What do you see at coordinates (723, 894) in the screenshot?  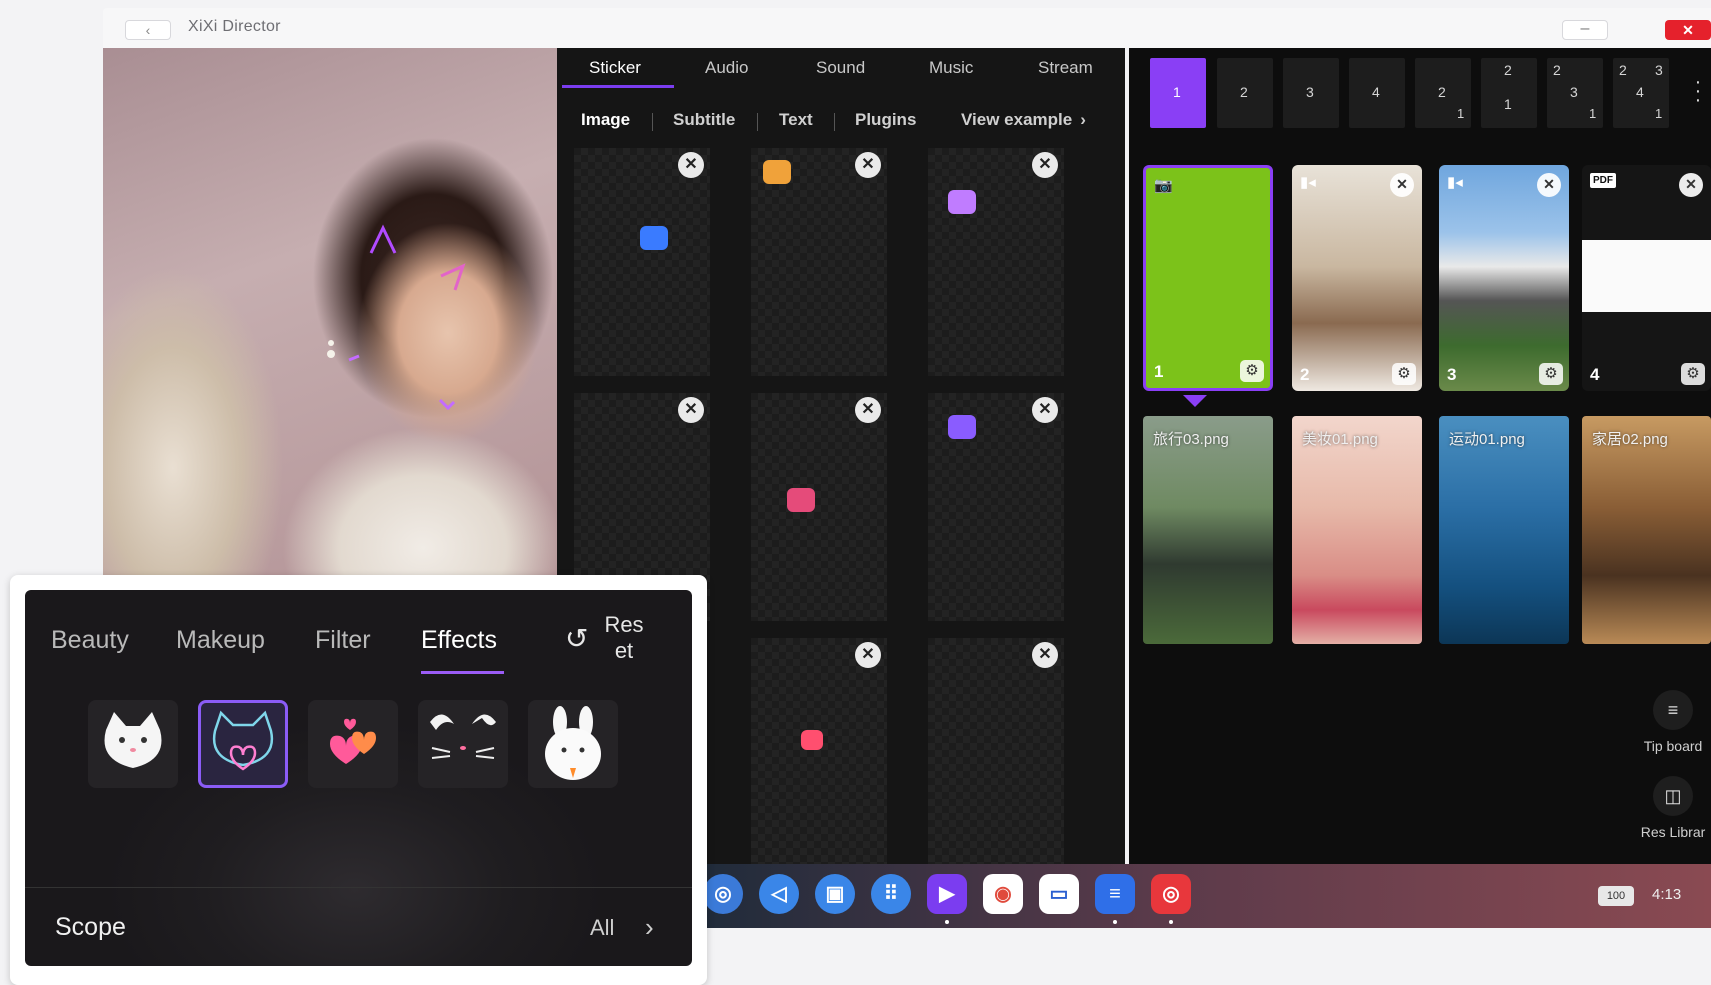 I see `screenshot-app-icon: ◎` at bounding box center [723, 894].